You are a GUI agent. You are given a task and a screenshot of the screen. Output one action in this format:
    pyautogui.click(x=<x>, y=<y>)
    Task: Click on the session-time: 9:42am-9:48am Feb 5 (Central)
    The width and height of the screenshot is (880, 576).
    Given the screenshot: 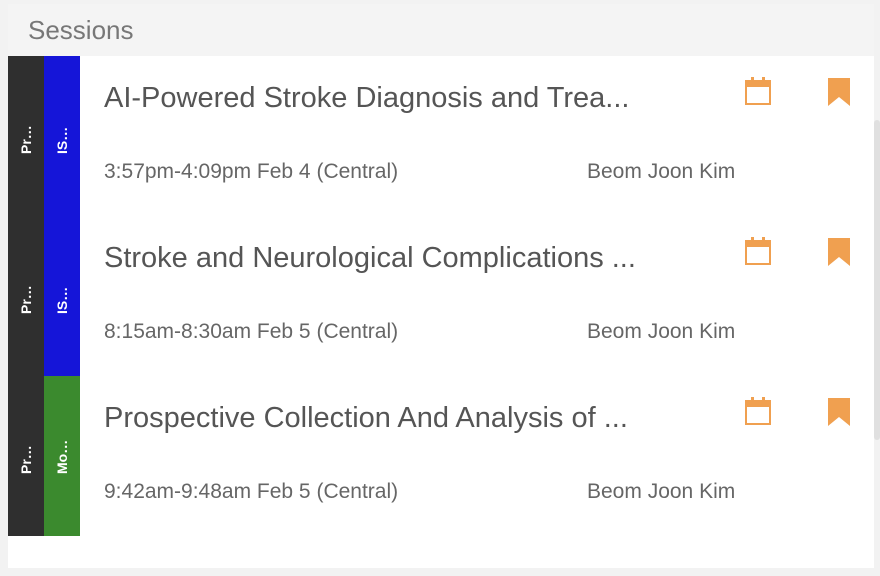 What is the action you would take?
    pyautogui.click(x=251, y=491)
    